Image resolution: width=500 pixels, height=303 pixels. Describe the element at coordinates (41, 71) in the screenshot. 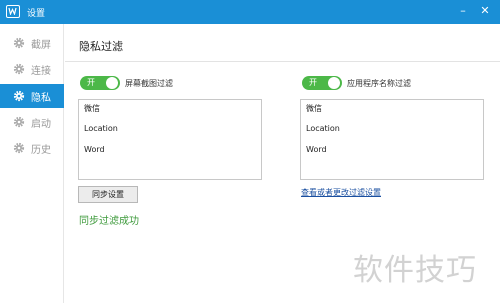

I see `sidebar-item-label: 连接` at that location.